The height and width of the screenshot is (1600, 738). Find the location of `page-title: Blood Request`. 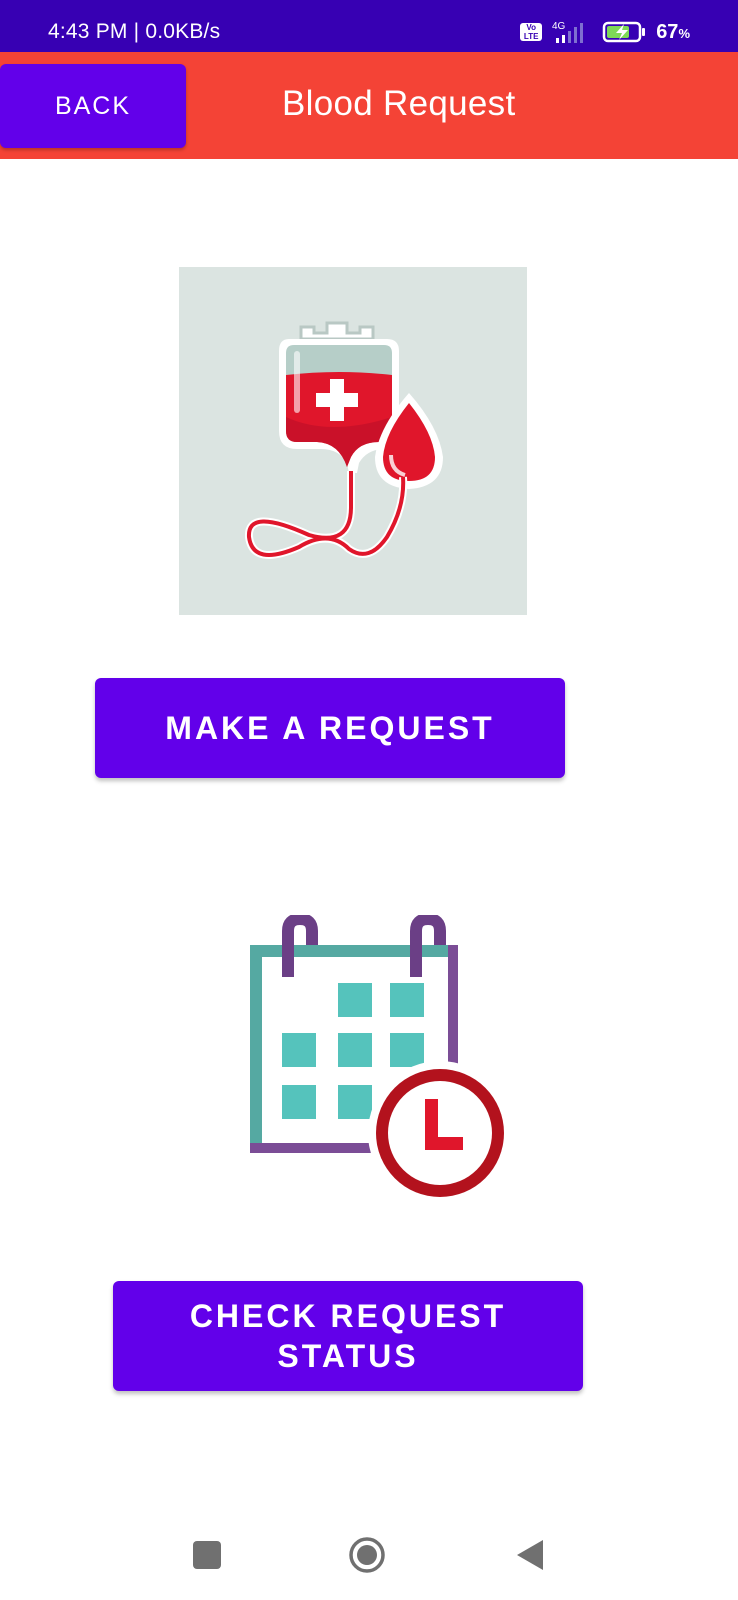

page-title: Blood Request is located at coordinates (399, 103).